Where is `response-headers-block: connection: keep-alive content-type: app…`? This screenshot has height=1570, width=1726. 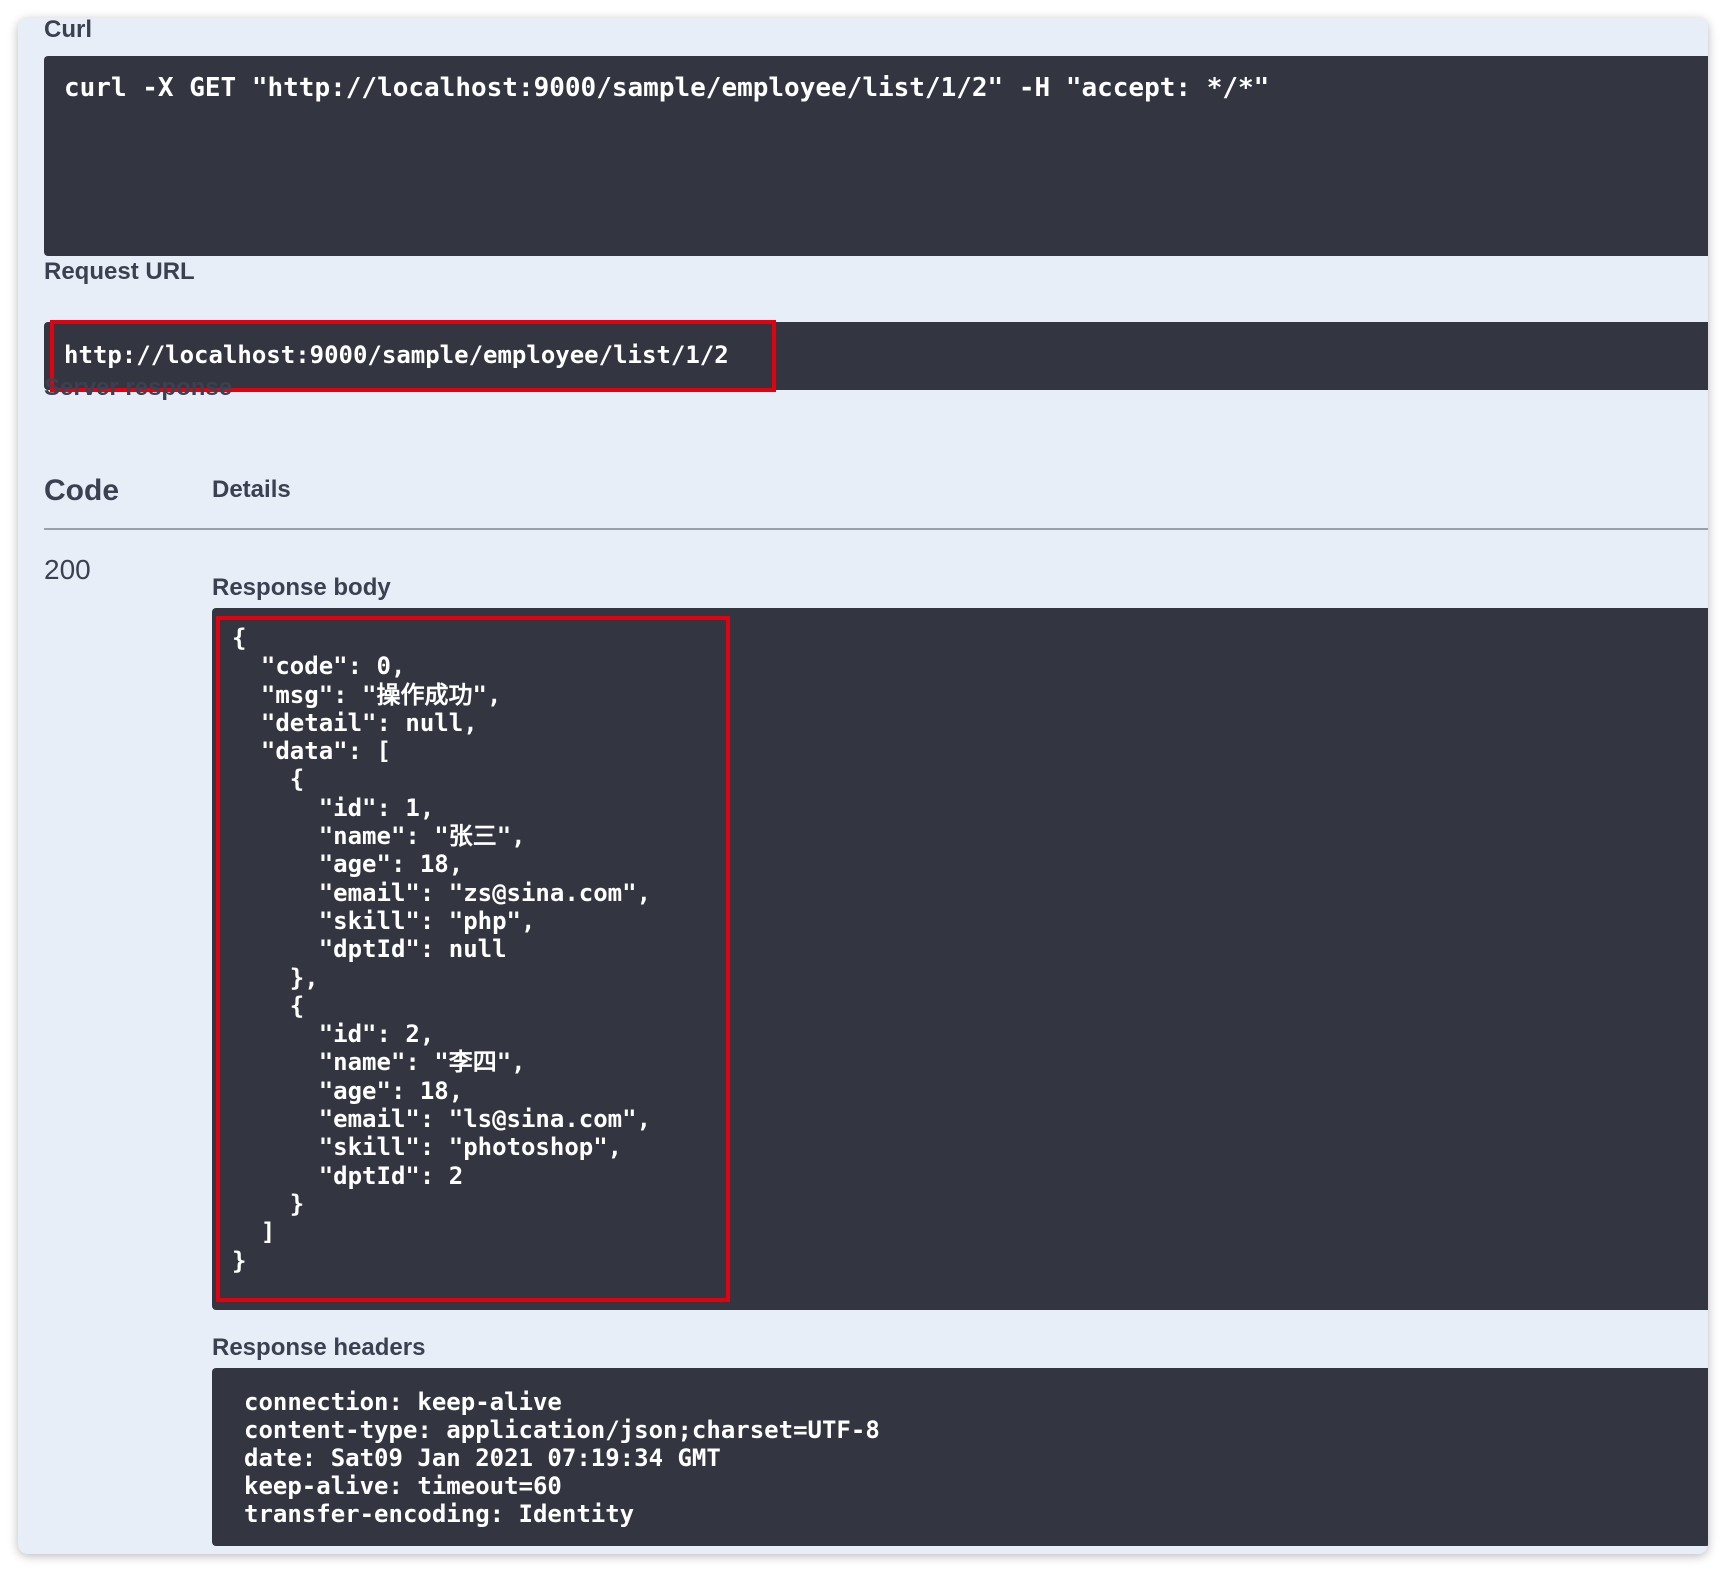
response-headers-block: connection: keep-alive content-type: app… is located at coordinates (960, 1457).